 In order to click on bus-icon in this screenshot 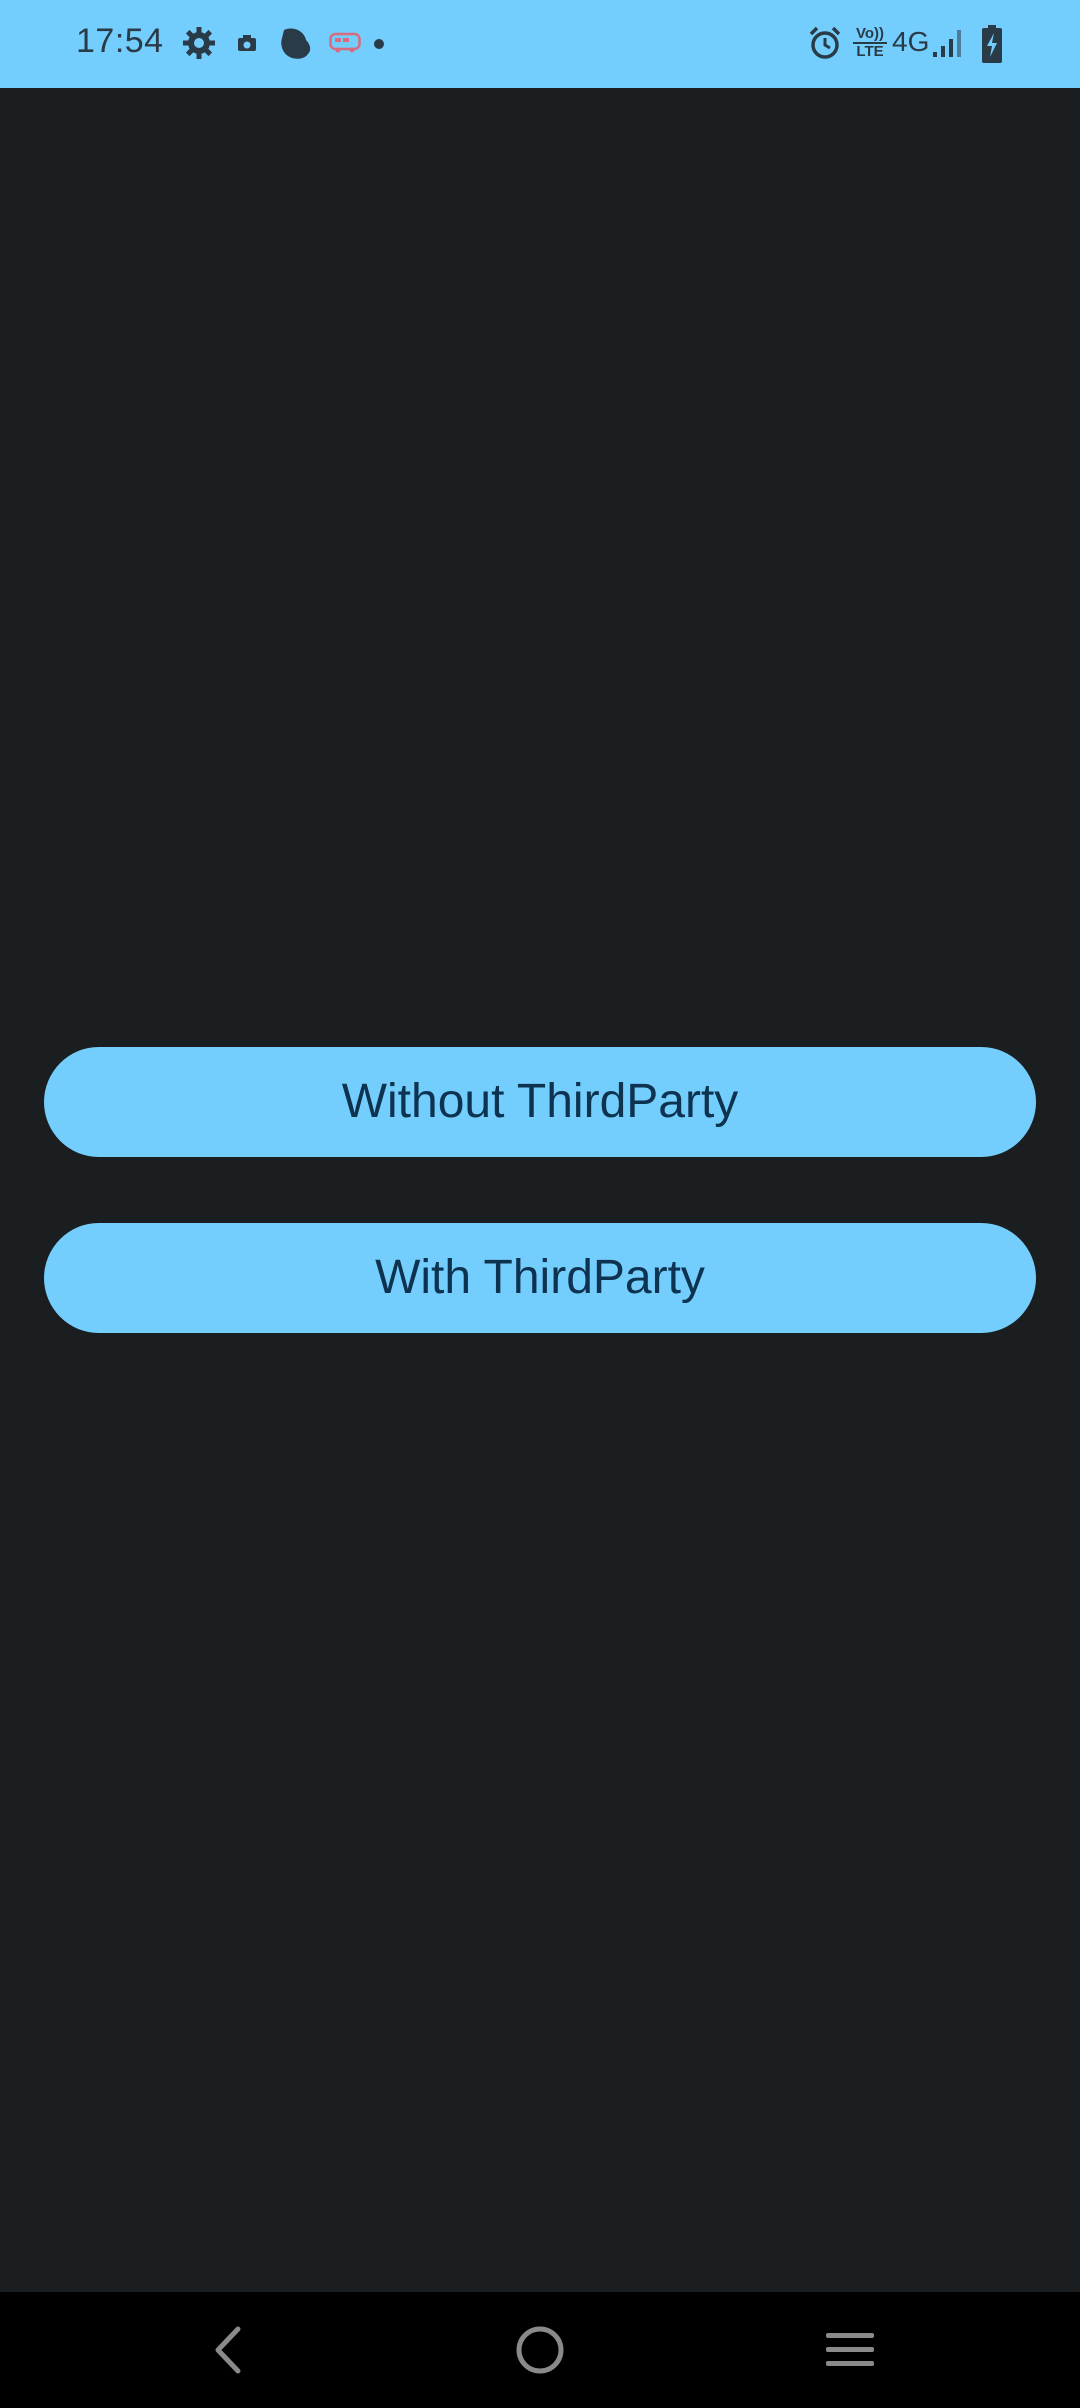, I will do `click(345, 42)`.